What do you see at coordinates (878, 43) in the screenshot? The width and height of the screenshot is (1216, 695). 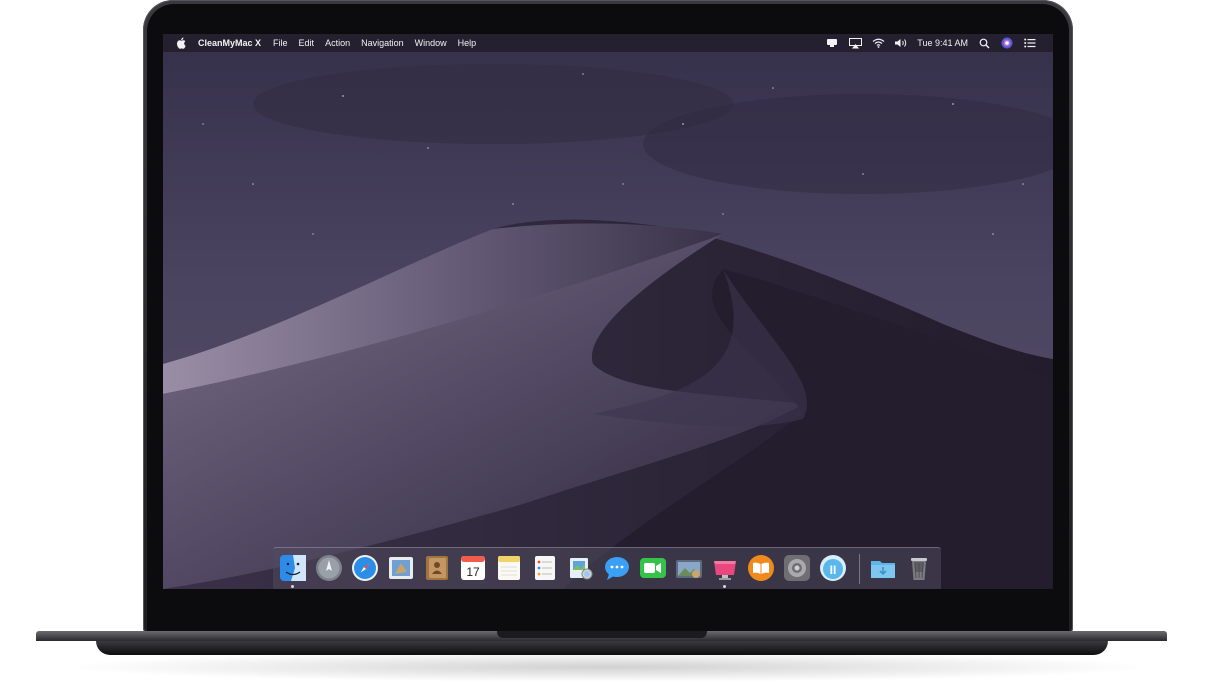 I see `wifi-icon` at bounding box center [878, 43].